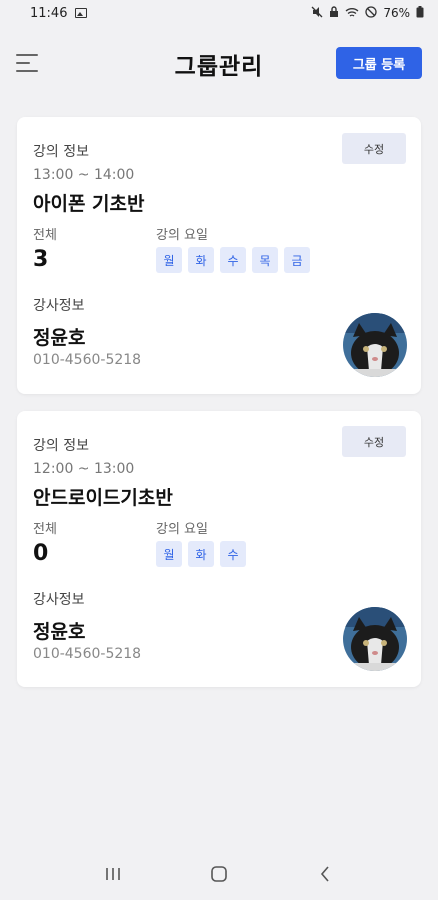 The image size is (438, 900). Describe the element at coordinates (420, 13) in the screenshot. I see `battery-icon` at that location.